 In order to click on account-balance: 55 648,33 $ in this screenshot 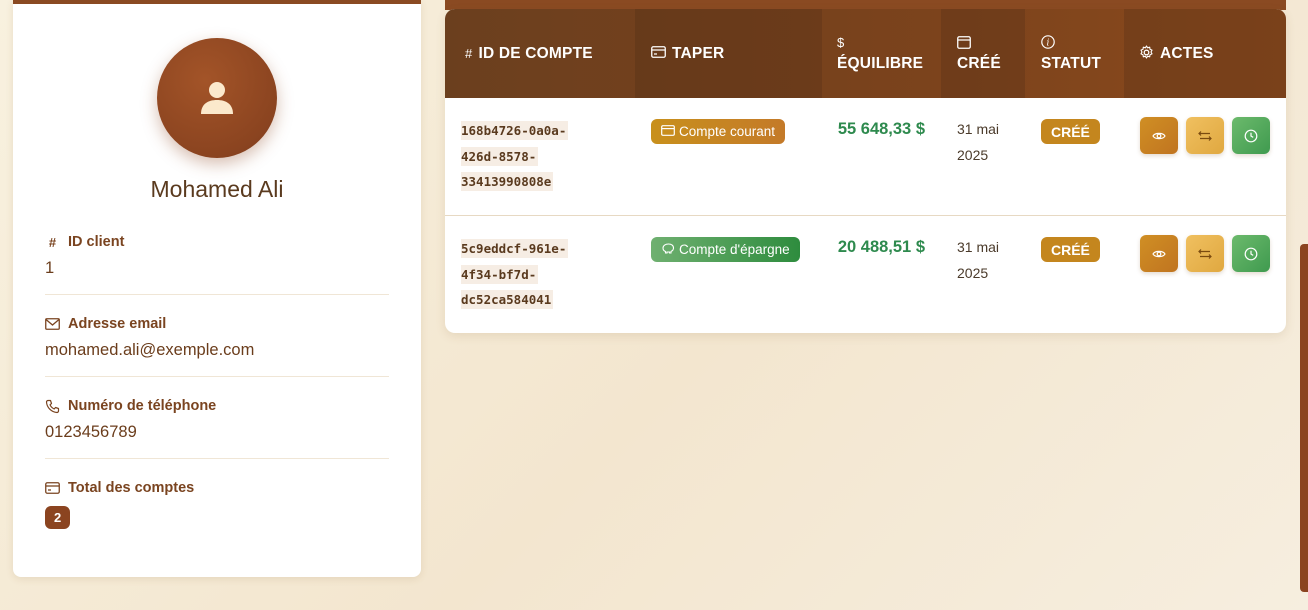, I will do `click(881, 129)`.